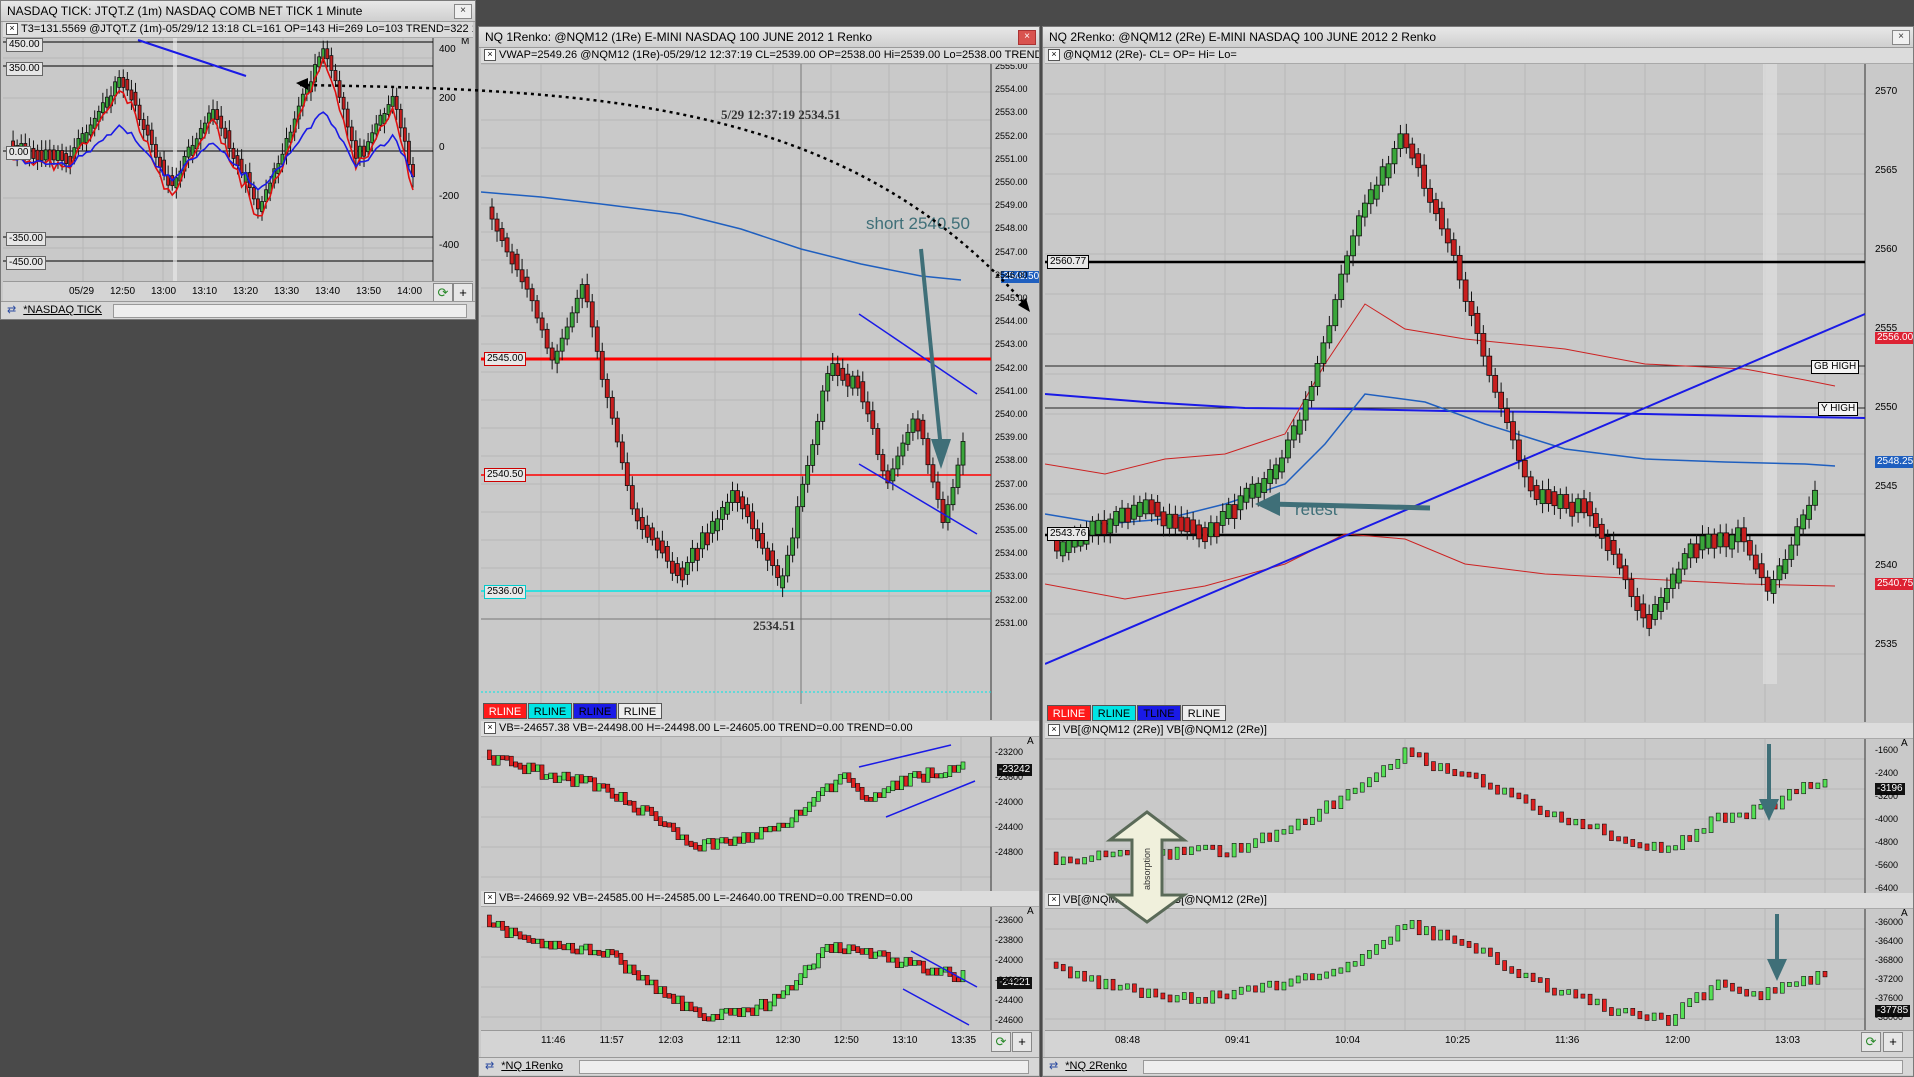  What do you see at coordinates (1001, 1042) in the screenshot?
I see `nq1-refresh-button: ⟳` at bounding box center [1001, 1042].